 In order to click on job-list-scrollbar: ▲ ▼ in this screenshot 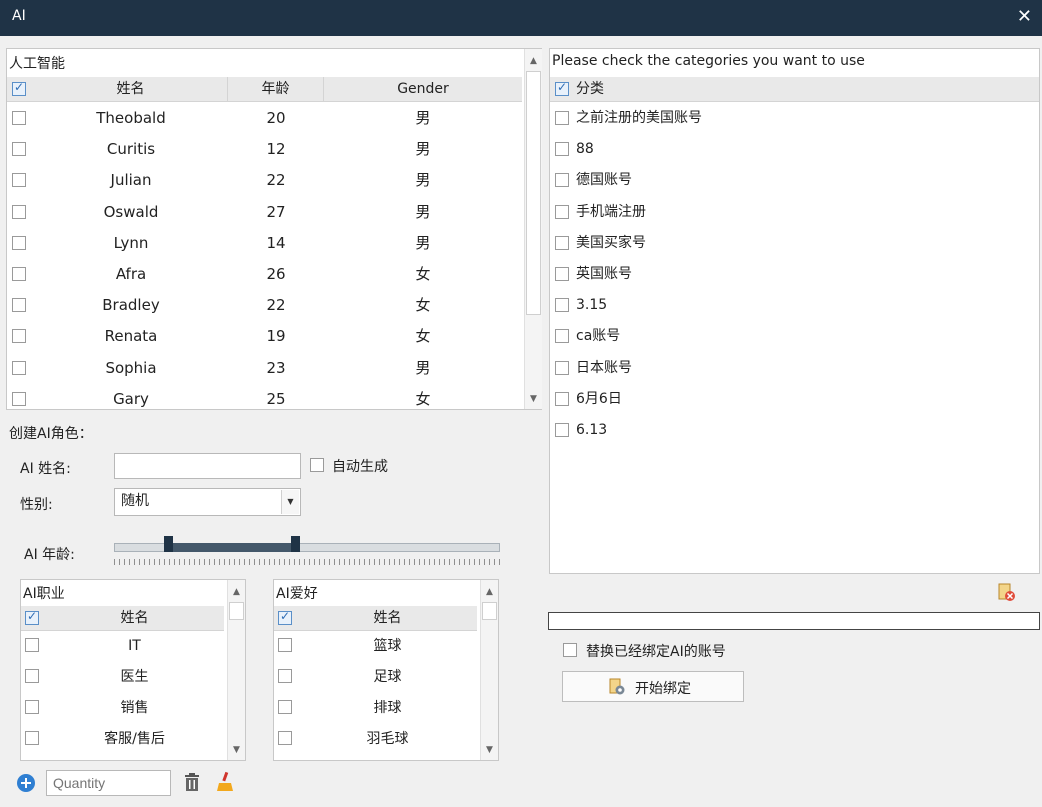, I will do `click(236, 670)`.